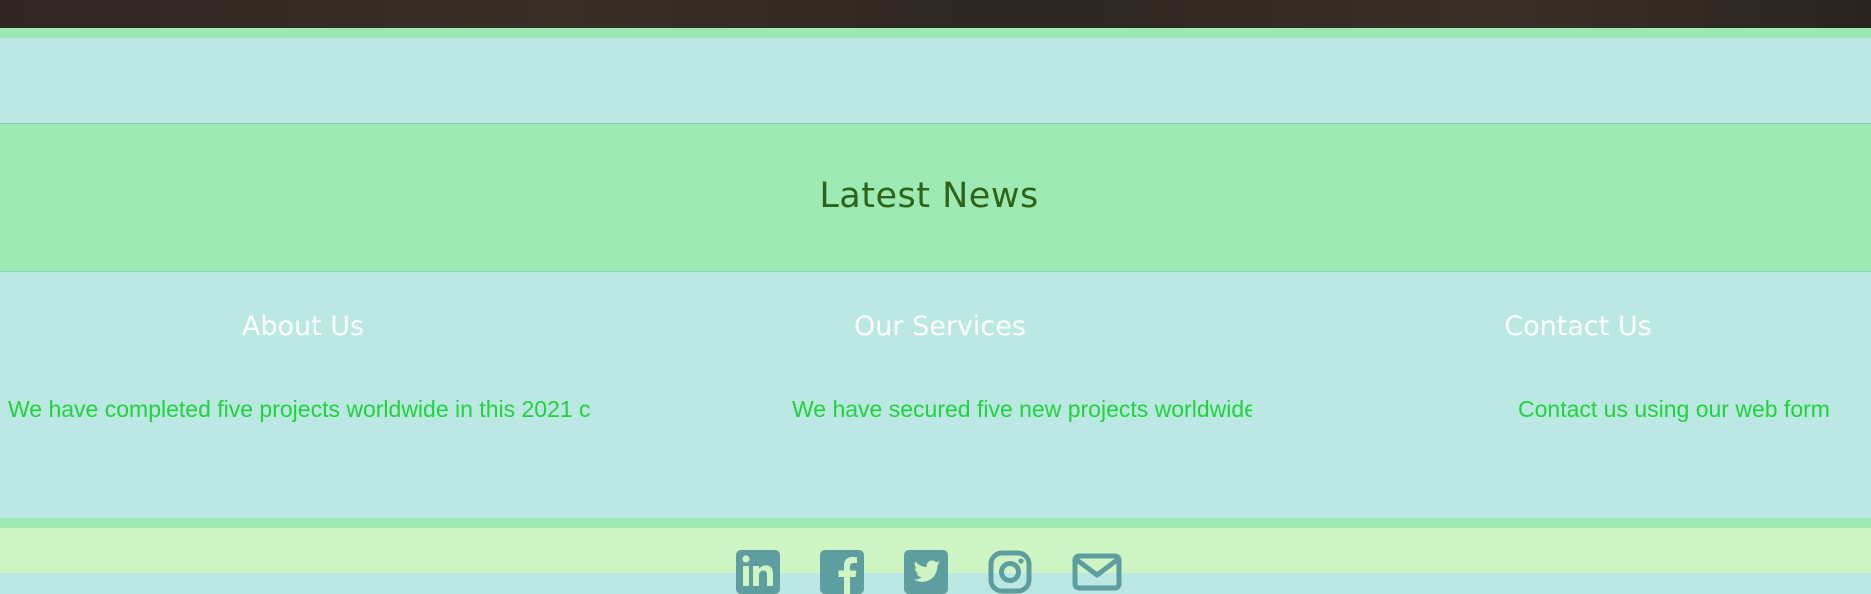 The width and height of the screenshot is (1871, 594). What do you see at coordinates (758, 572) in the screenshot?
I see `linkedin-icon` at bounding box center [758, 572].